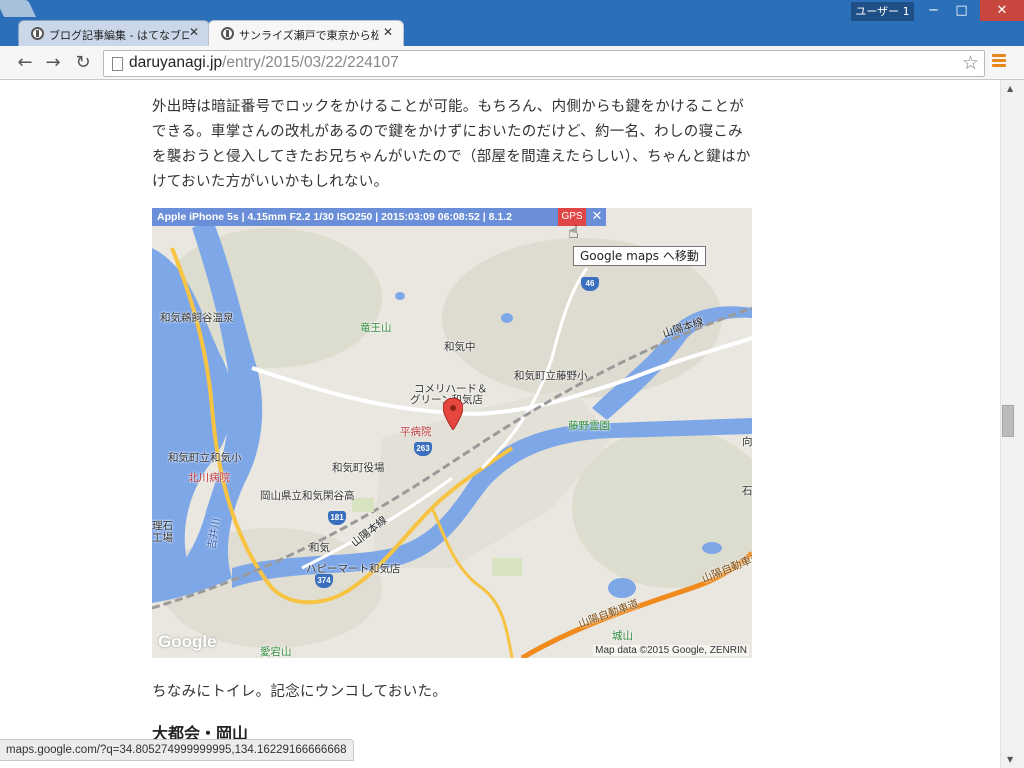 The height and width of the screenshot is (768, 1024). What do you see at coordinates (1010, 88) in the screenshot?
I see `scroll-up-arrow-icon: ▲` at bounding box center [1010, 88].